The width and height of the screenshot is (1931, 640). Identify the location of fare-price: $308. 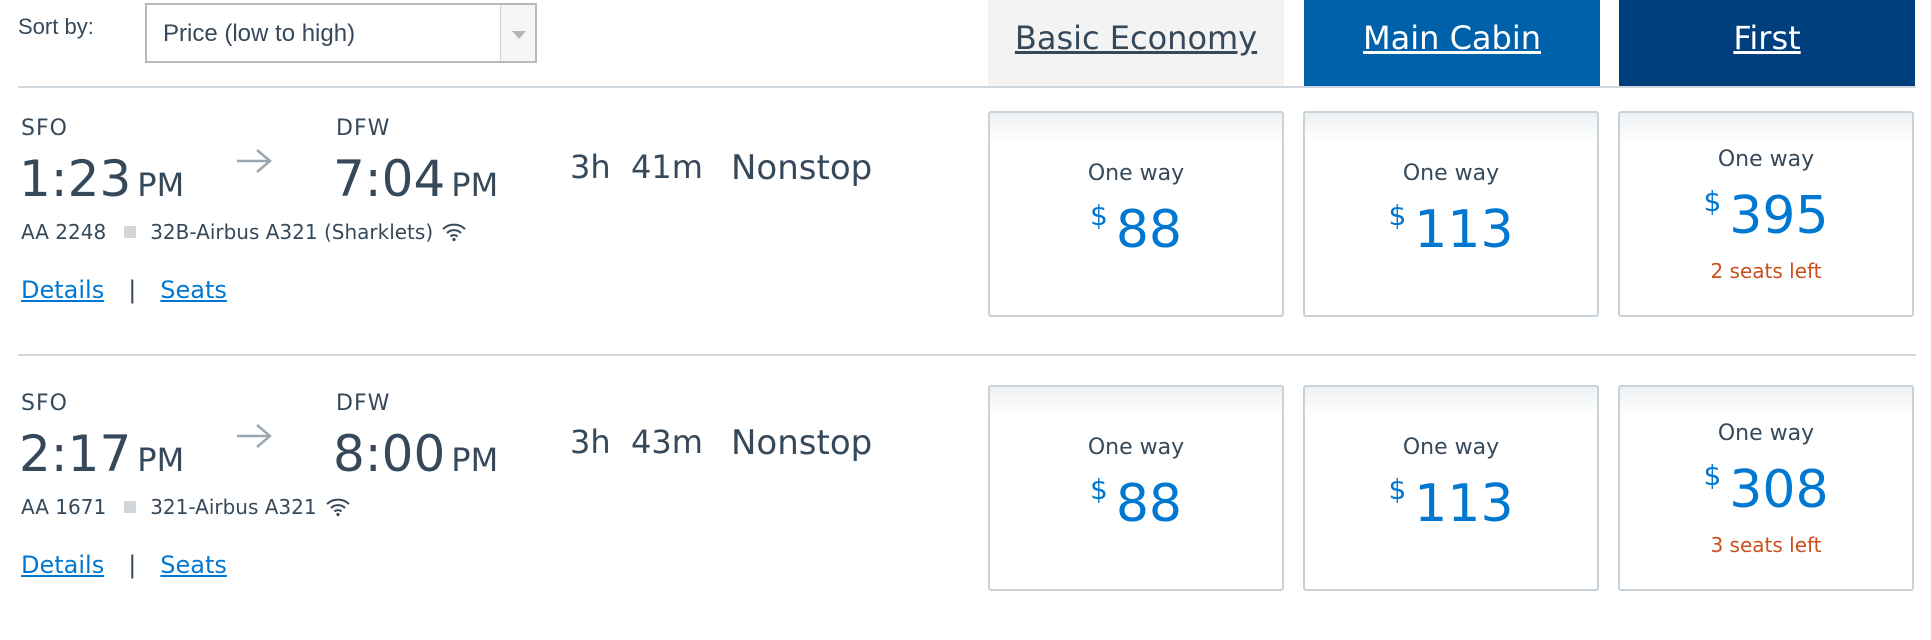
(1766, 489).